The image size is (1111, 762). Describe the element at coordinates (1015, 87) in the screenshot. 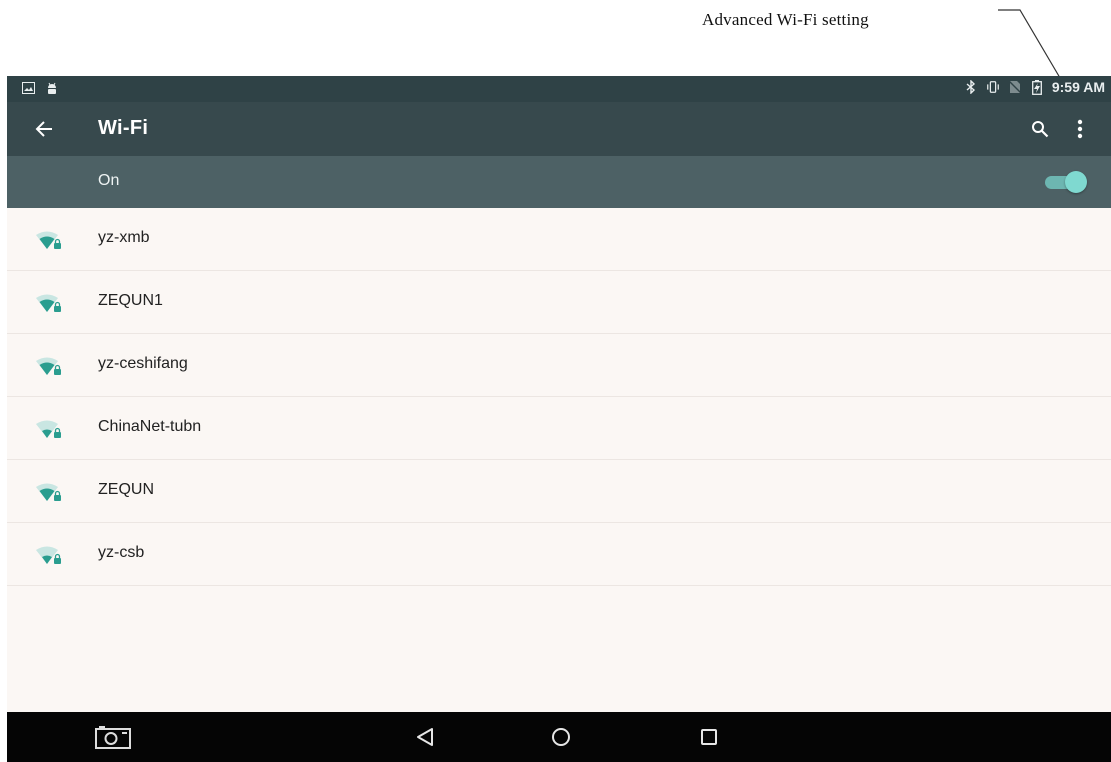

I see `no-sim-icon` at that location.